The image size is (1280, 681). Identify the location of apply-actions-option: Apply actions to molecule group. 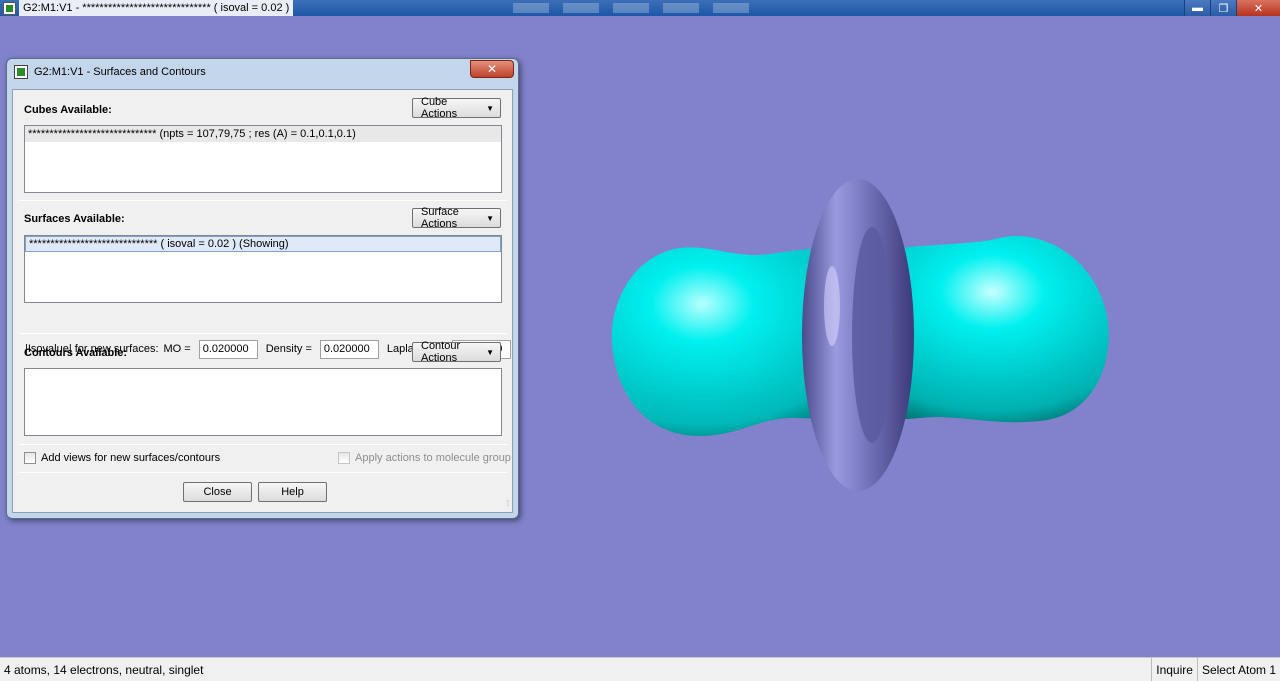
(424, 458).